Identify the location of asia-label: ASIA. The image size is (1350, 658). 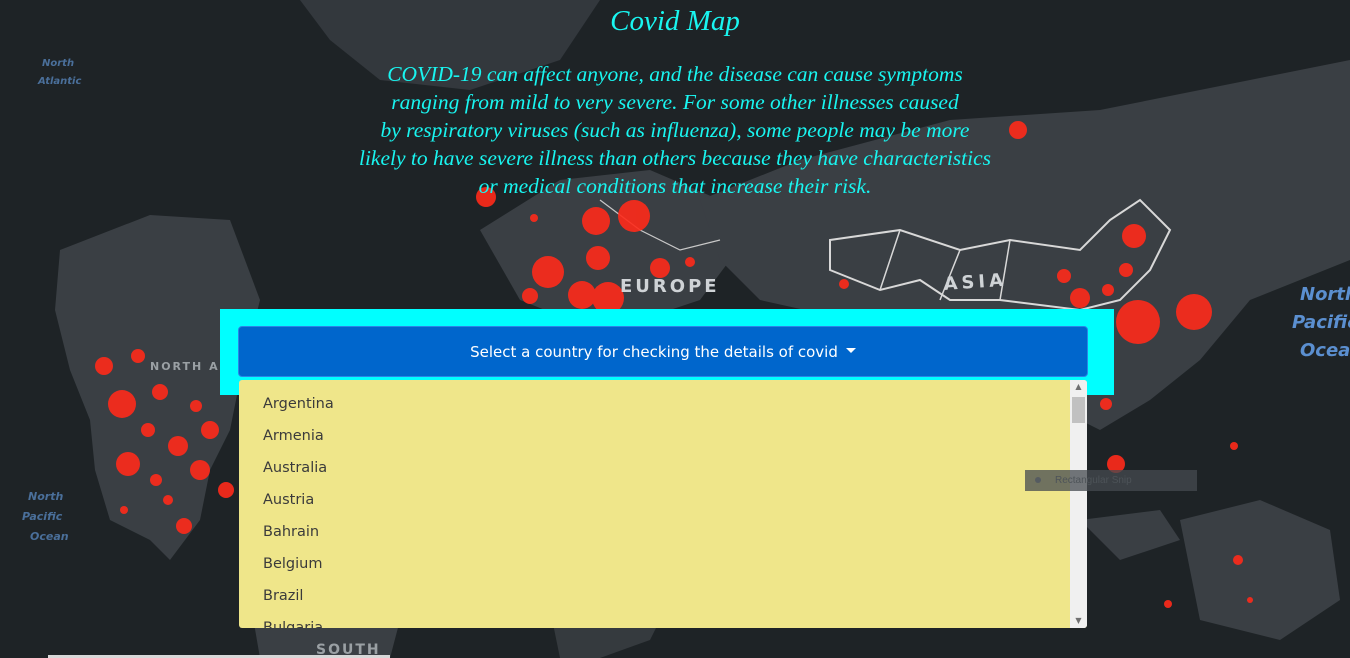
(975, 282).